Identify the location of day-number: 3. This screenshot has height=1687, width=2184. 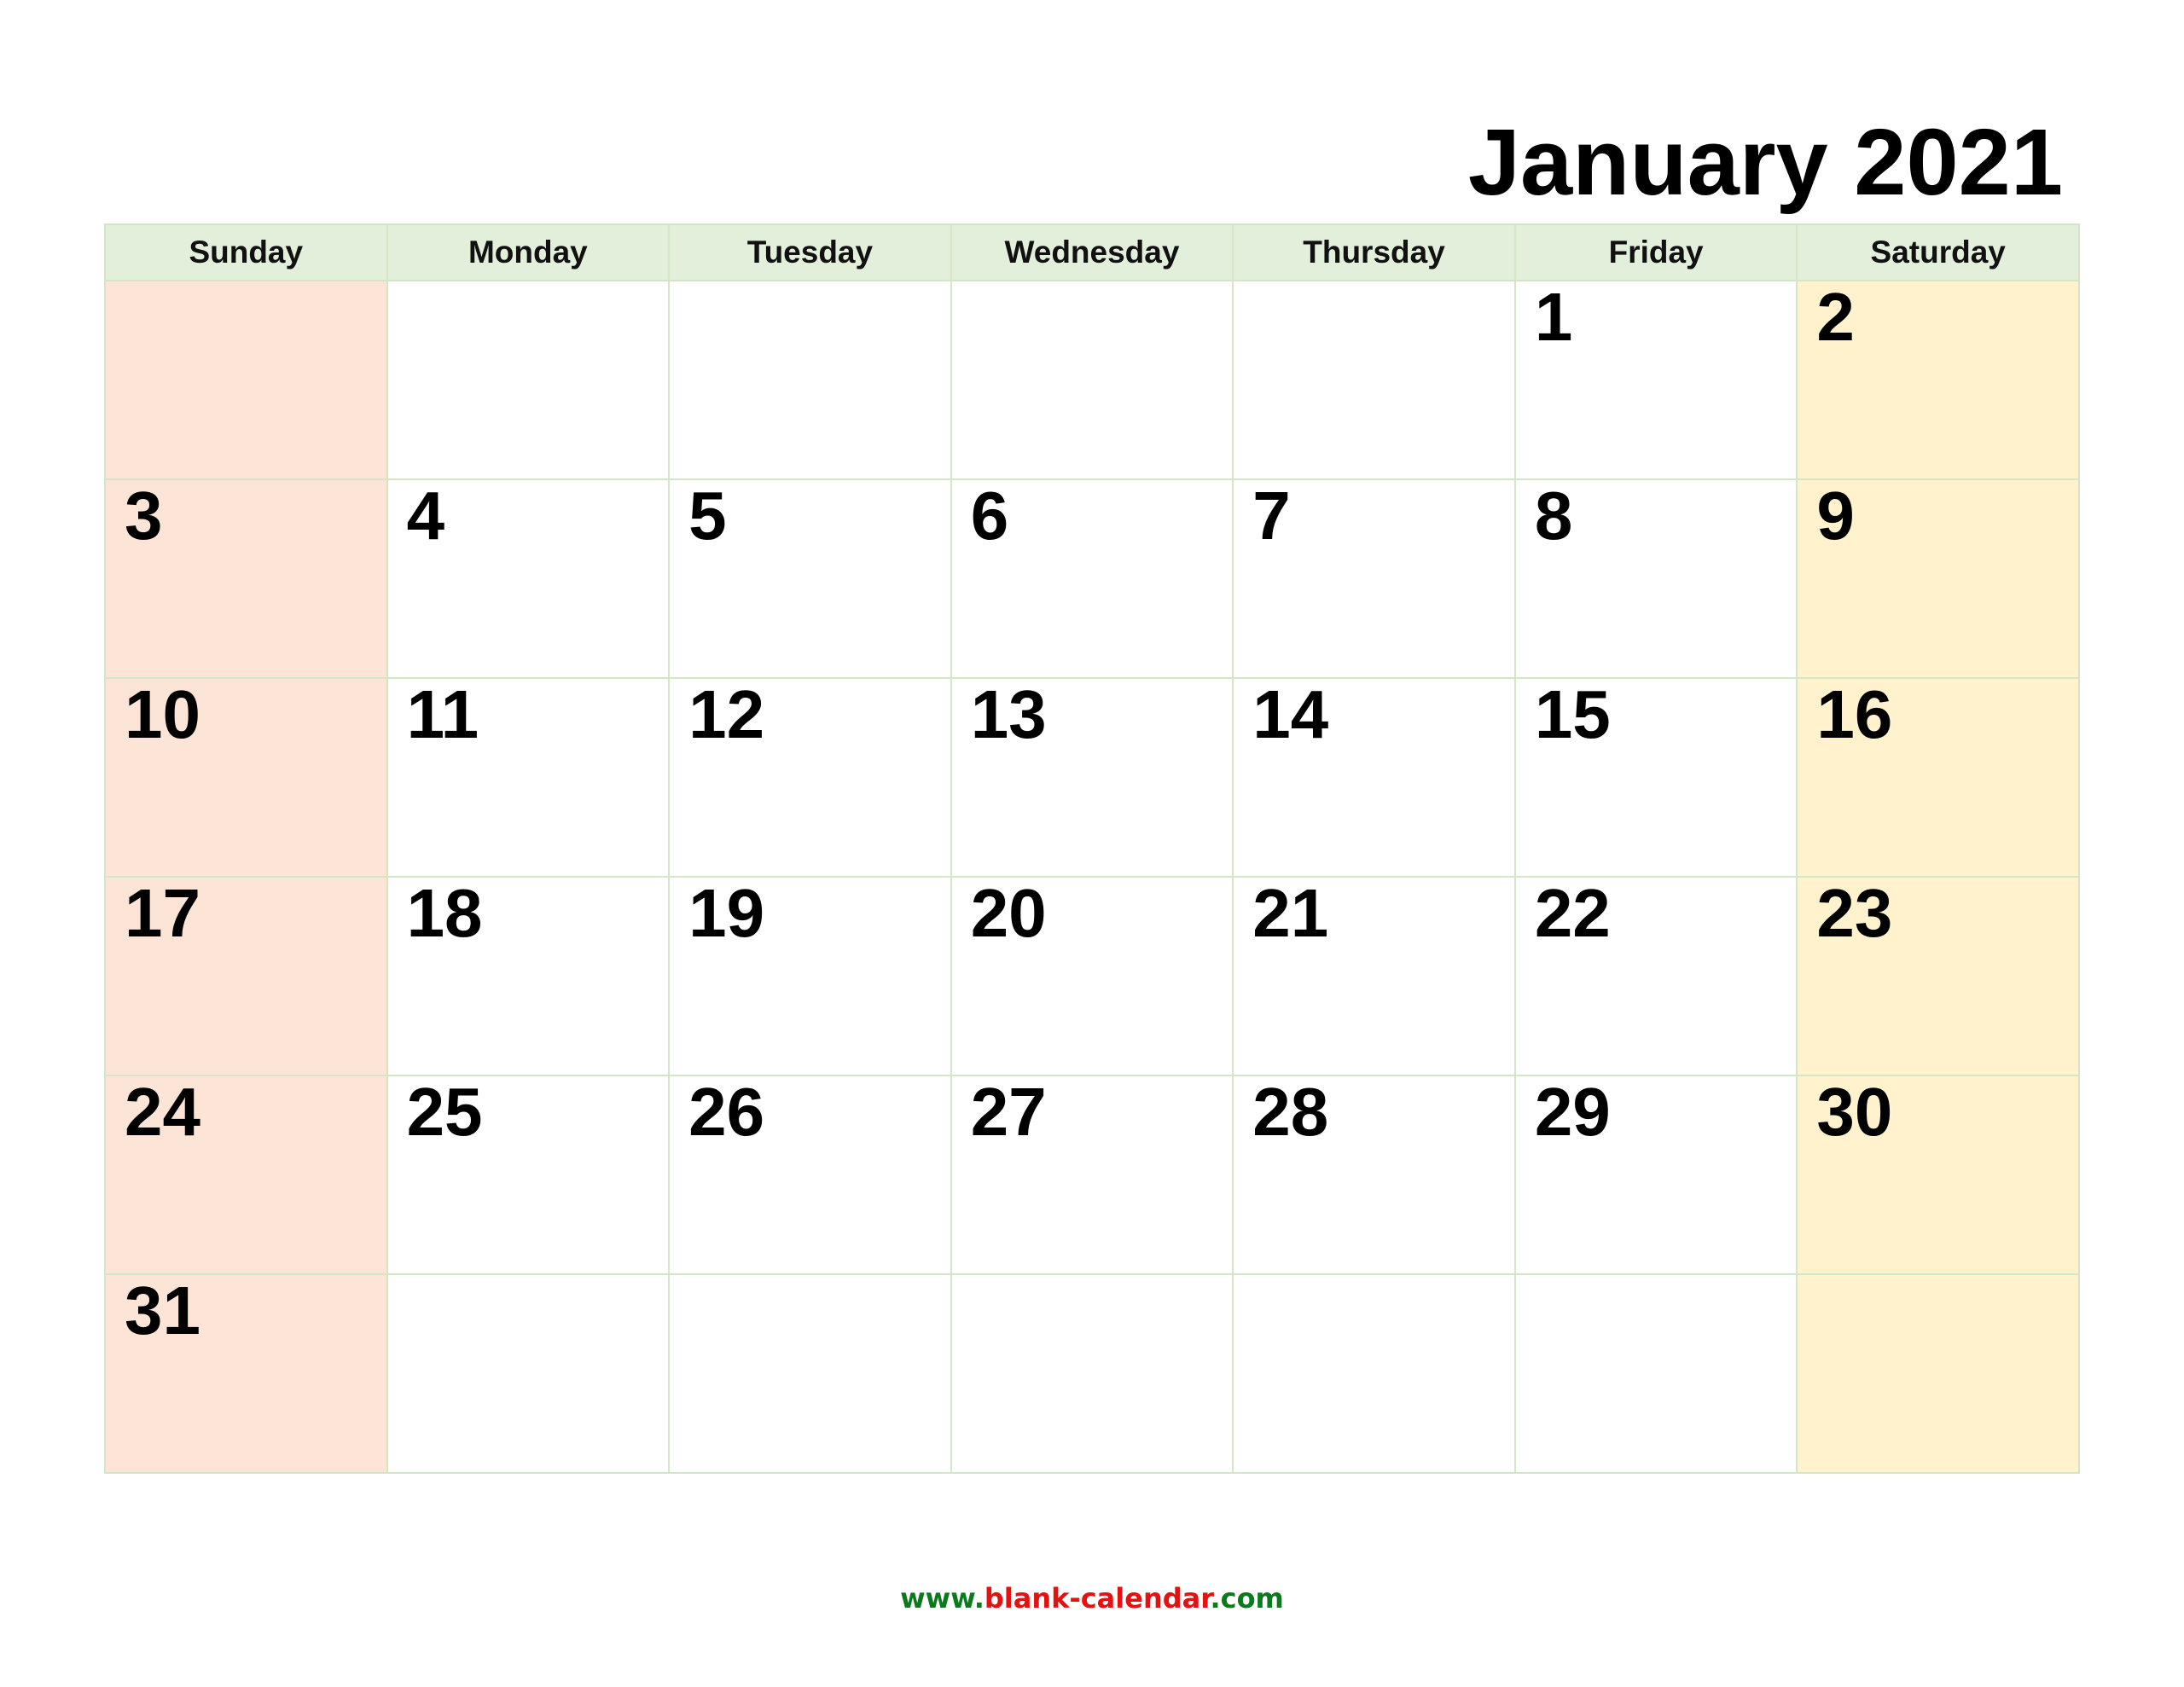
(144, 516).